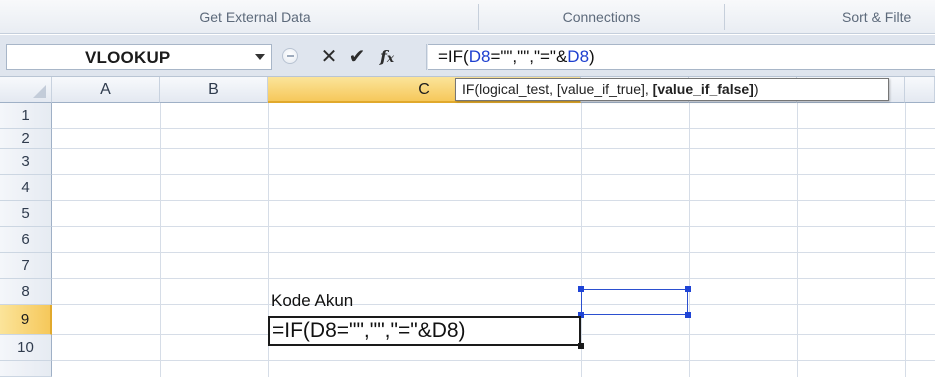 The width and height of the screenshot is (935, 377). What do you see at coordinates (26, 188) in the screenshot?
I see `row-header-4: 4` at bounding box center [26, 188].